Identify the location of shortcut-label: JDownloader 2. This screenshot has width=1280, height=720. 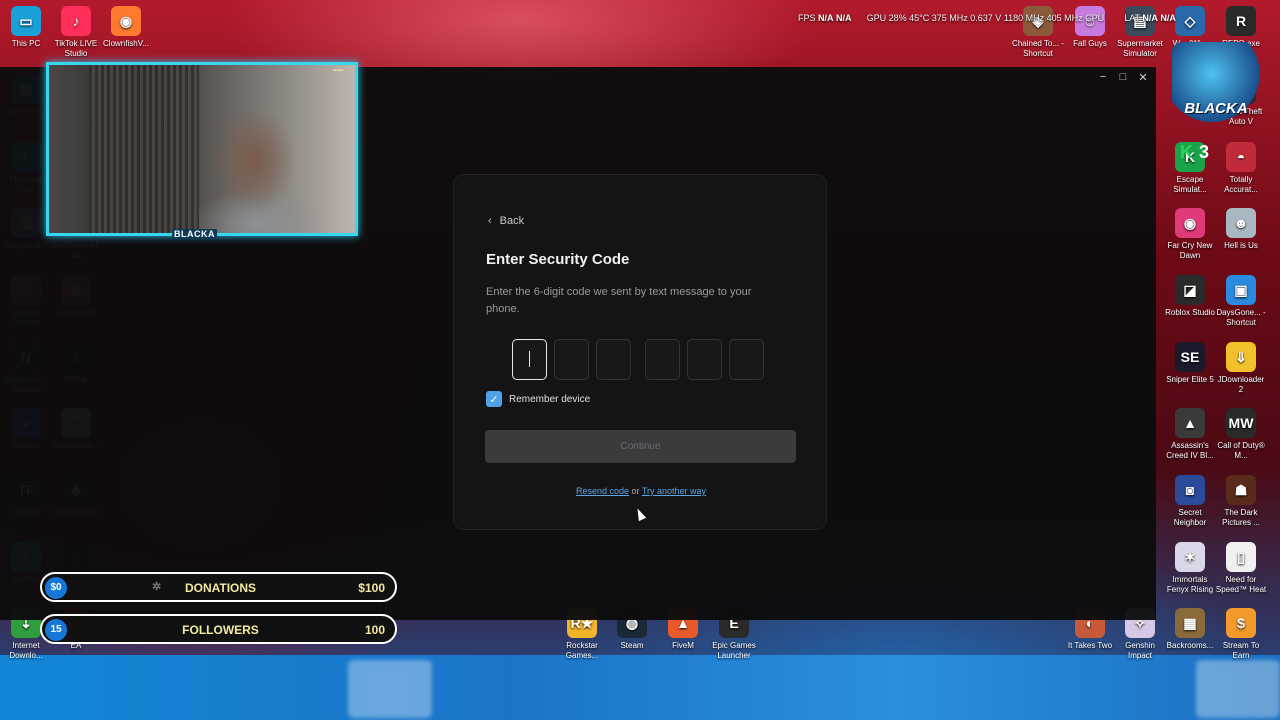
(1241, 384).